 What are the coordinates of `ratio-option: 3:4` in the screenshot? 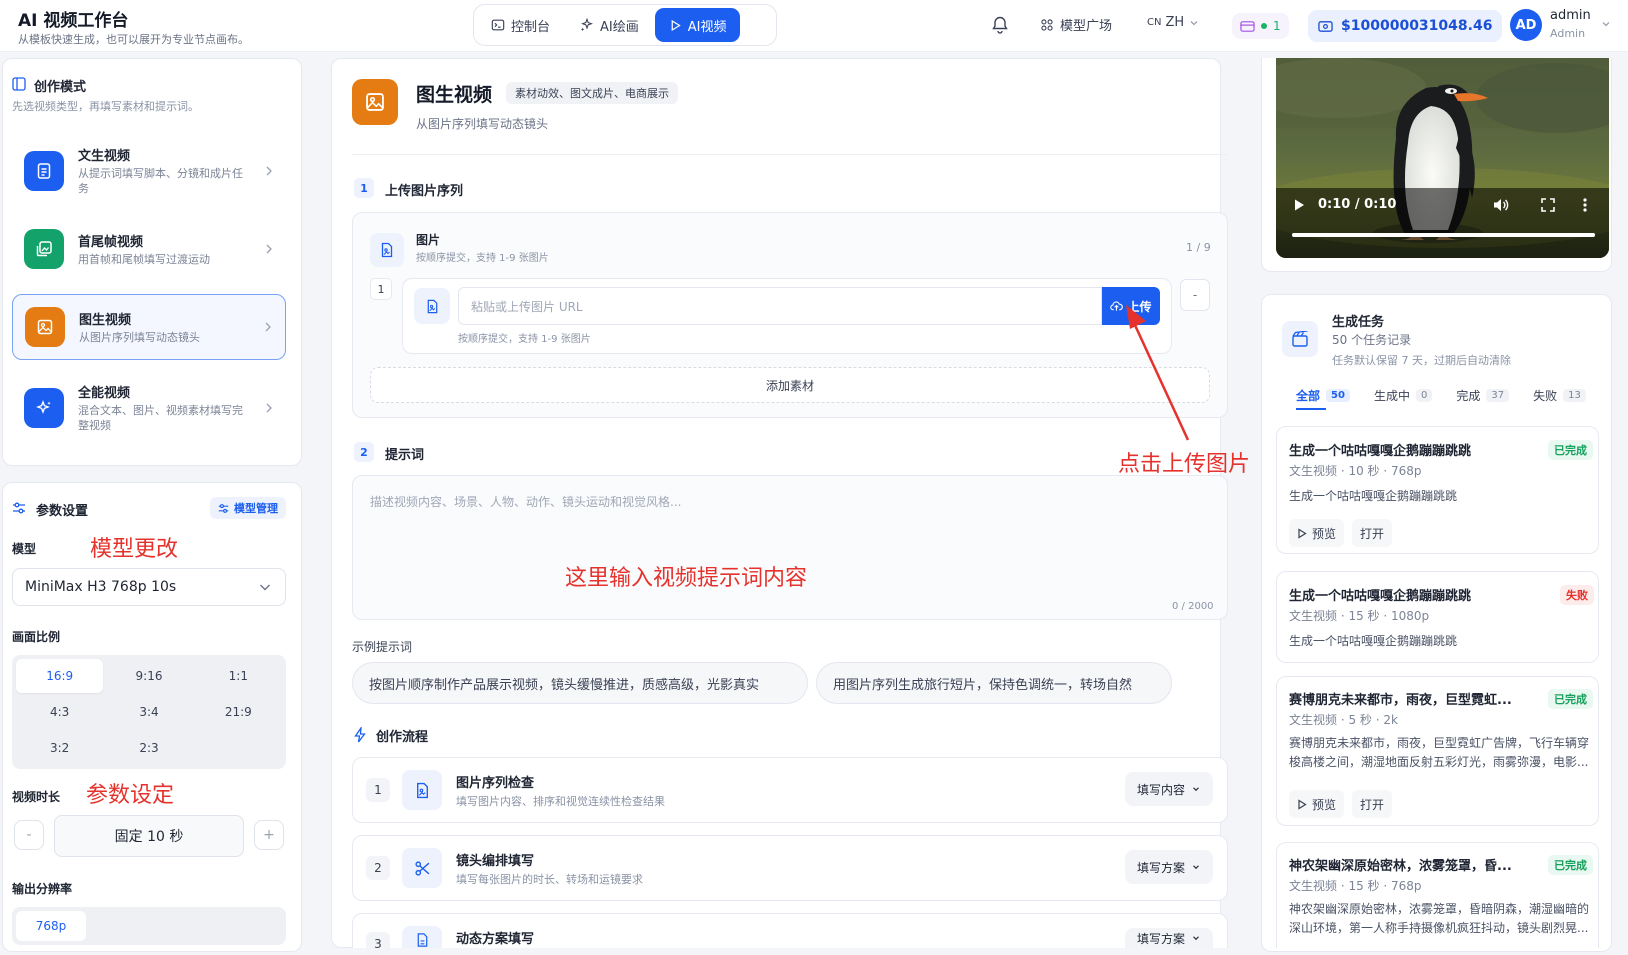 It's located at (148, 712).